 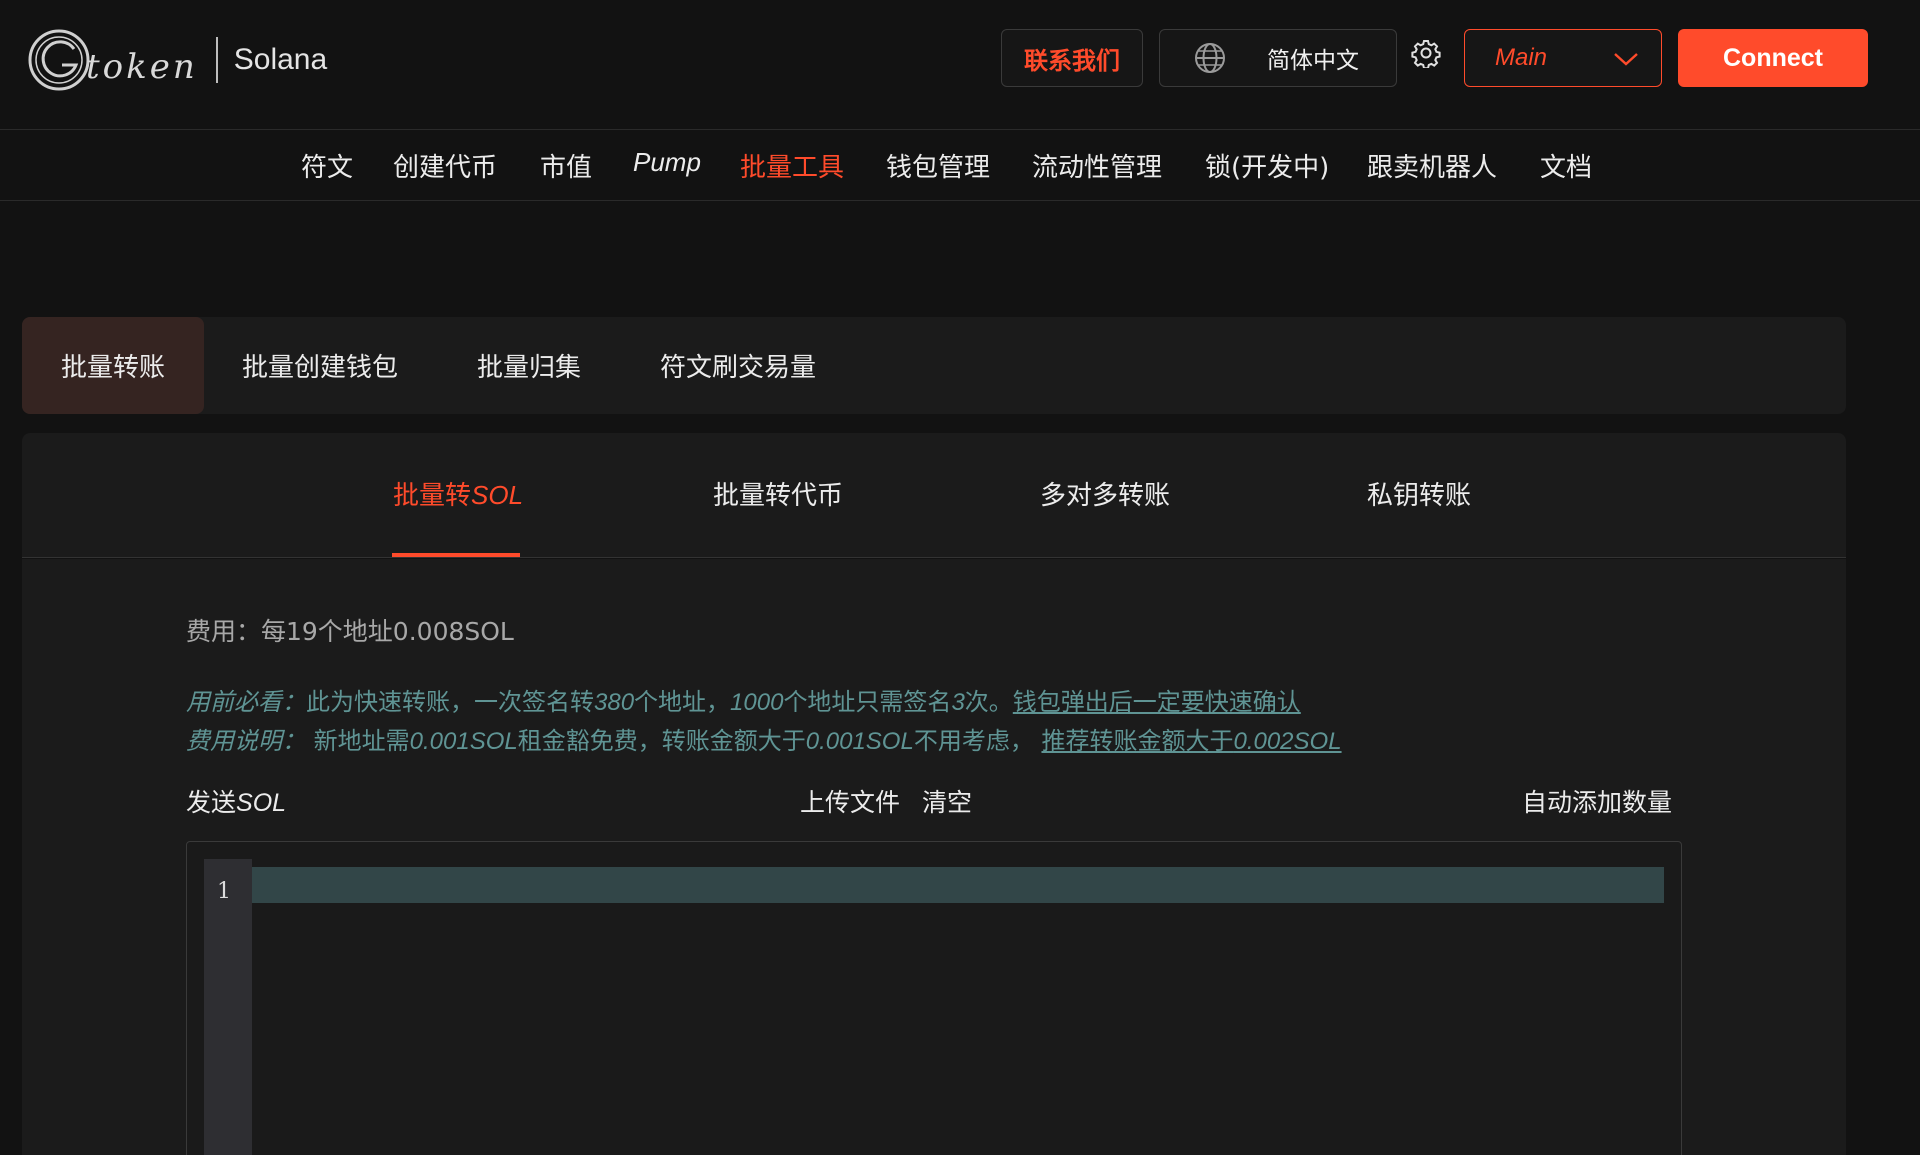 I want to click on nav-item-wallet-management: 钱包管理, so click(x=938, y=165).